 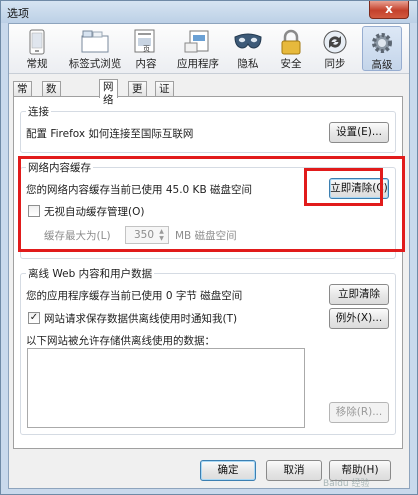 I want to click on window-title: 选项, so click(x=18, y=13).